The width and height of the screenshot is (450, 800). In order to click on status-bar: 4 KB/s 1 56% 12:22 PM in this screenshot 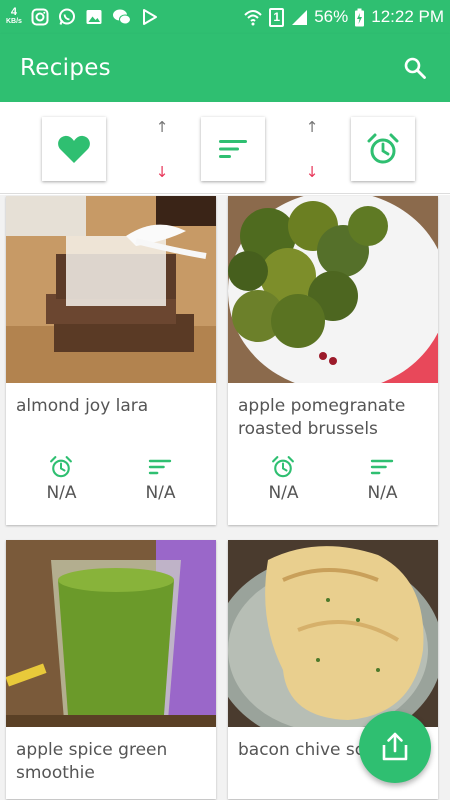, I will do `click(225, 17)`.